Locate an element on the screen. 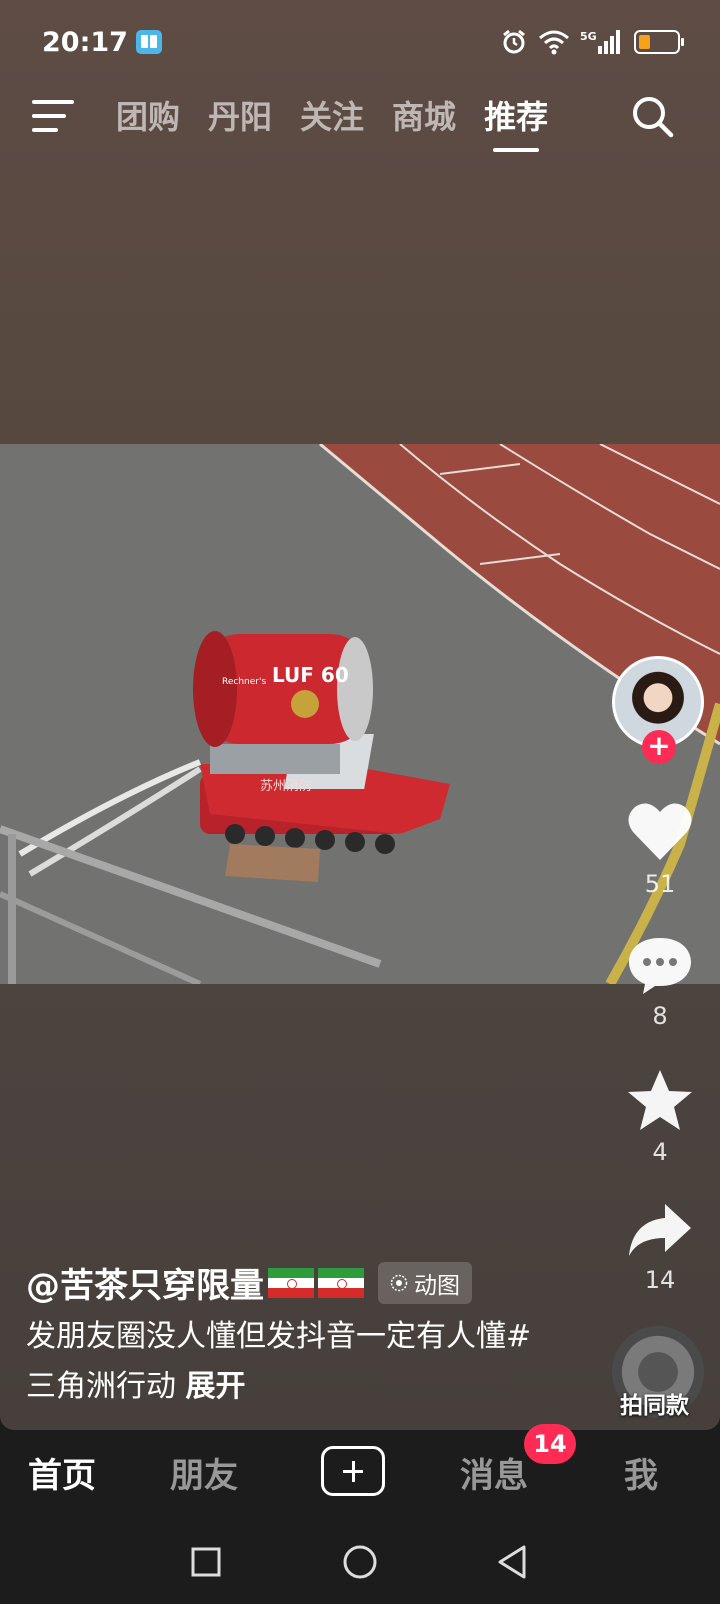 This screenshot has height=1604, width=720. reader-app-icon is located at coordinates (148, 42).